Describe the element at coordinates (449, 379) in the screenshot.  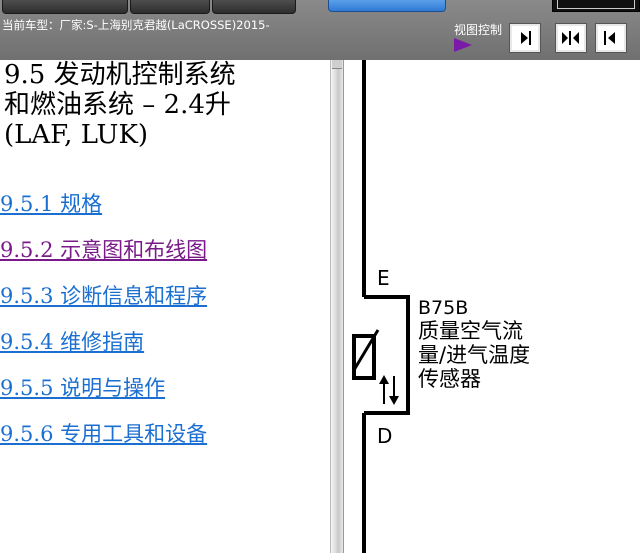
I see `component-name-line-3: 传感器` at that location.